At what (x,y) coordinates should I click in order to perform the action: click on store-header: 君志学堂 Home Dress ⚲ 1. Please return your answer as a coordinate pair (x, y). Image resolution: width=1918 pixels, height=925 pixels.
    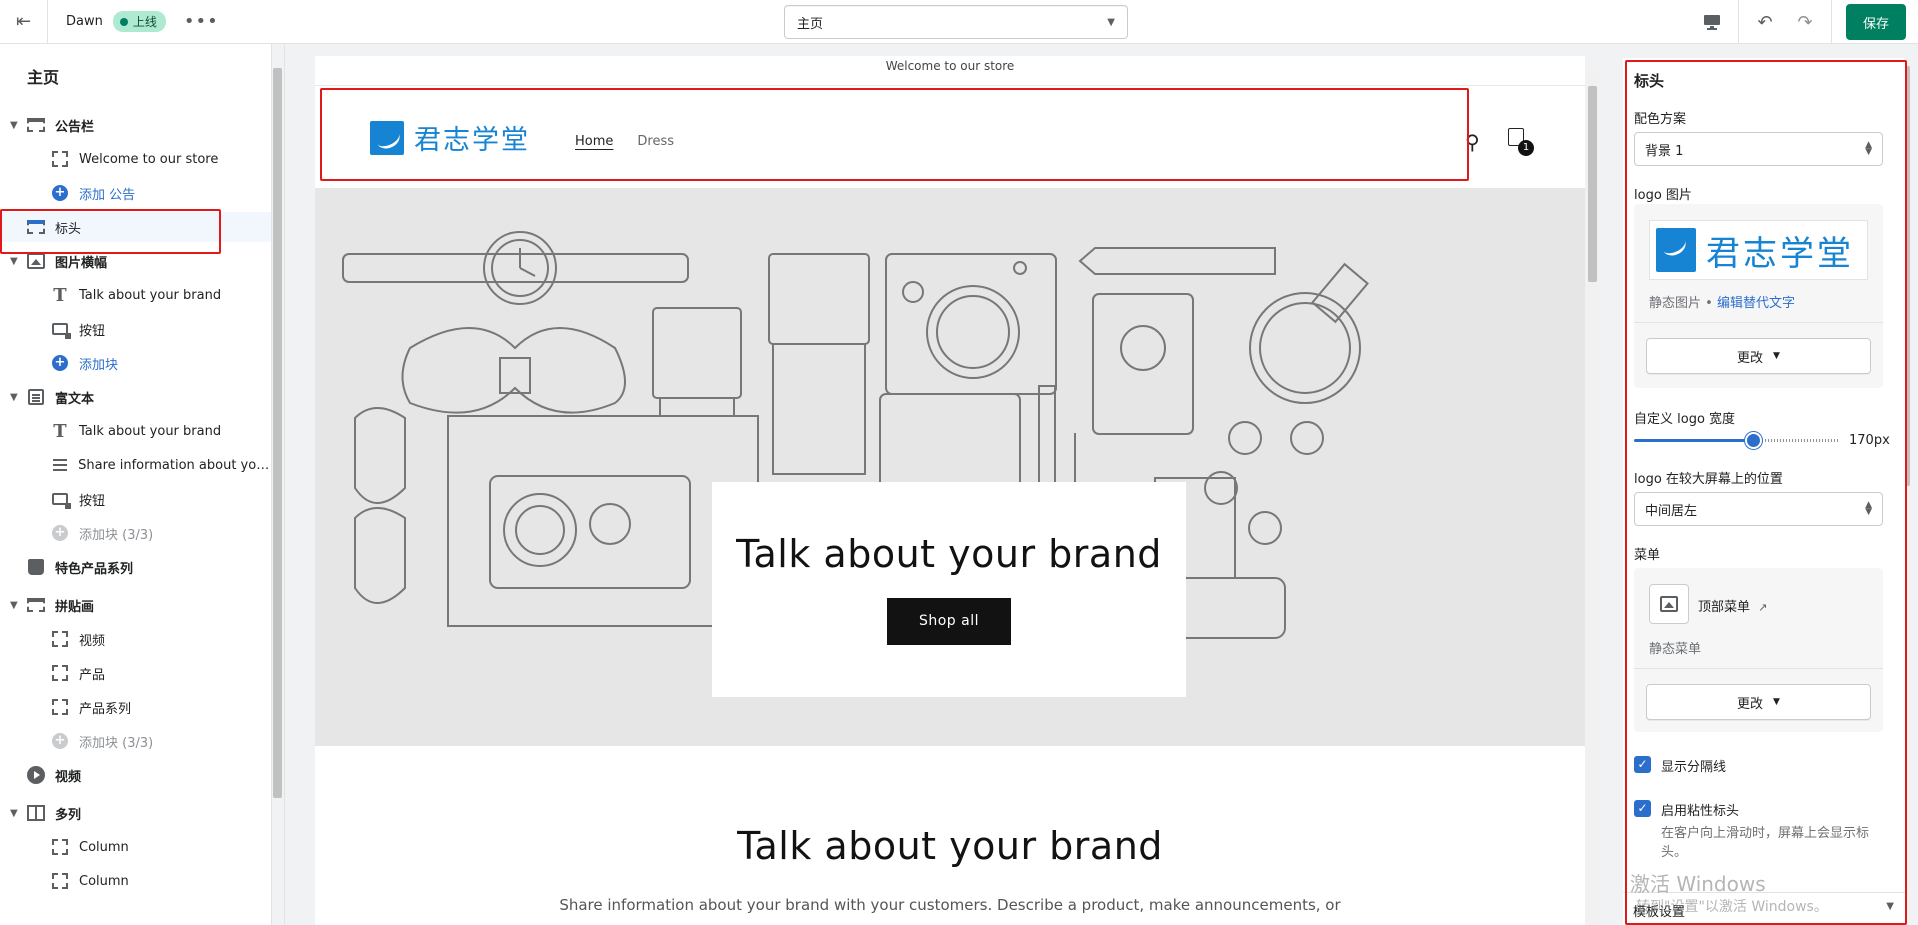
    Looking at the image, I should click on (950, 137).